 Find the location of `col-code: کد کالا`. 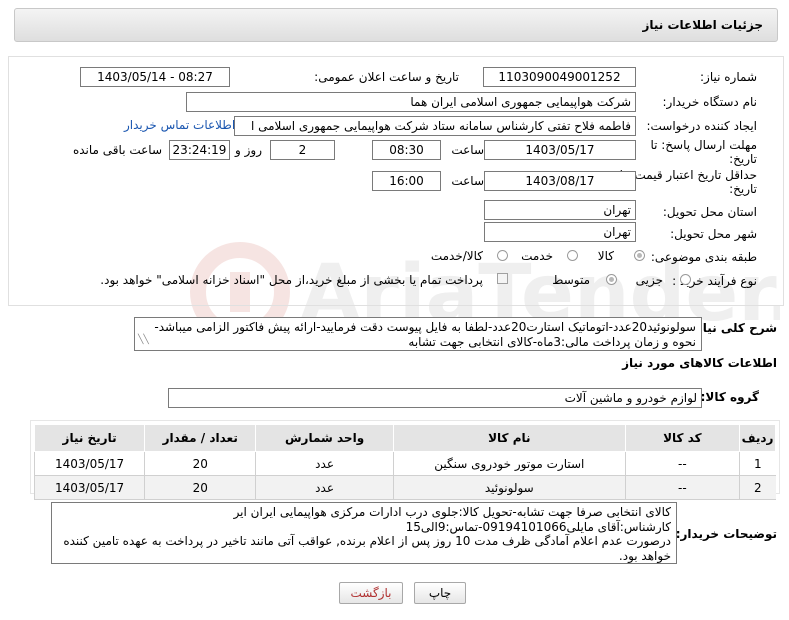

col-code: کد کالا is located at coordinates (682, 438).